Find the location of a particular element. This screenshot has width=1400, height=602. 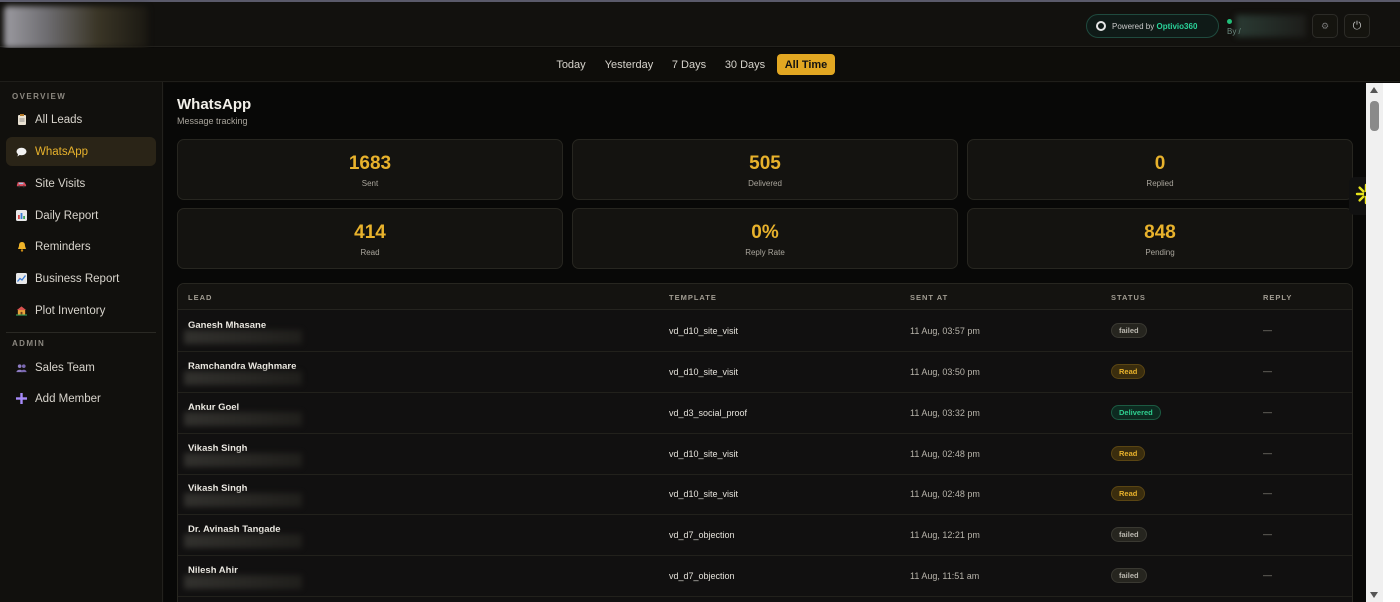

range-today: Today is located at coordinates (571, 64).